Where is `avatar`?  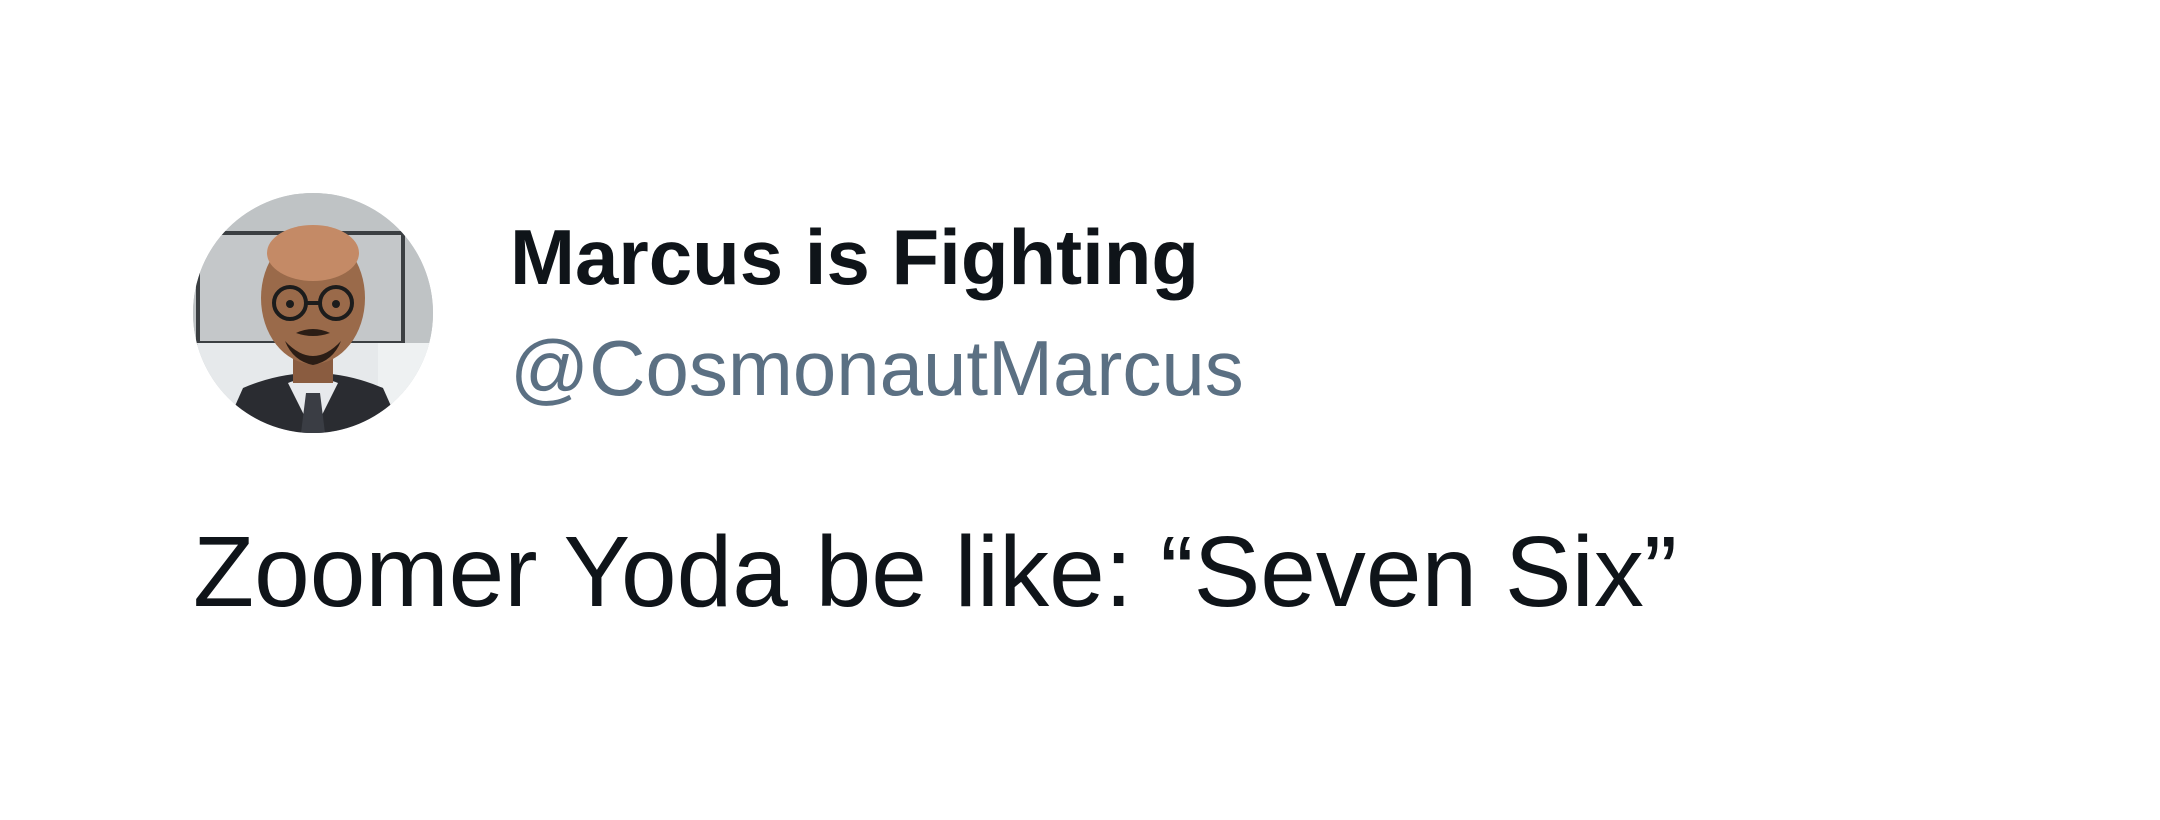 avatar is located at coordinates (313, 313).